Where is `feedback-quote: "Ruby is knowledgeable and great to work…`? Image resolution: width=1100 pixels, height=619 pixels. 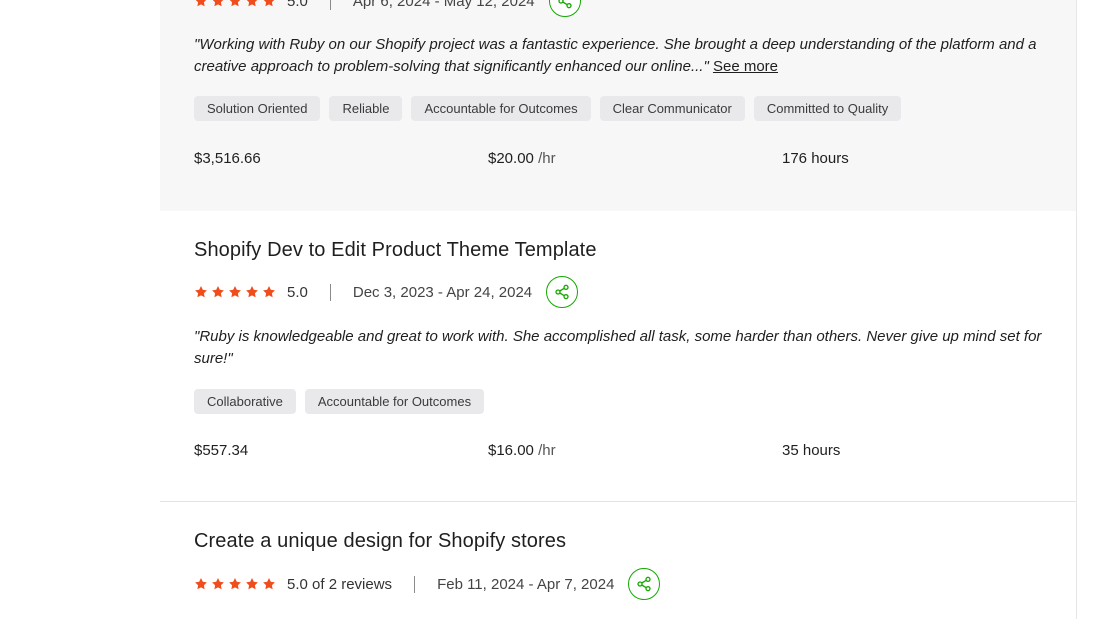 feedback-quote: "Ruby is knowledgeable and great to work… is located at coordinates (618, 347).